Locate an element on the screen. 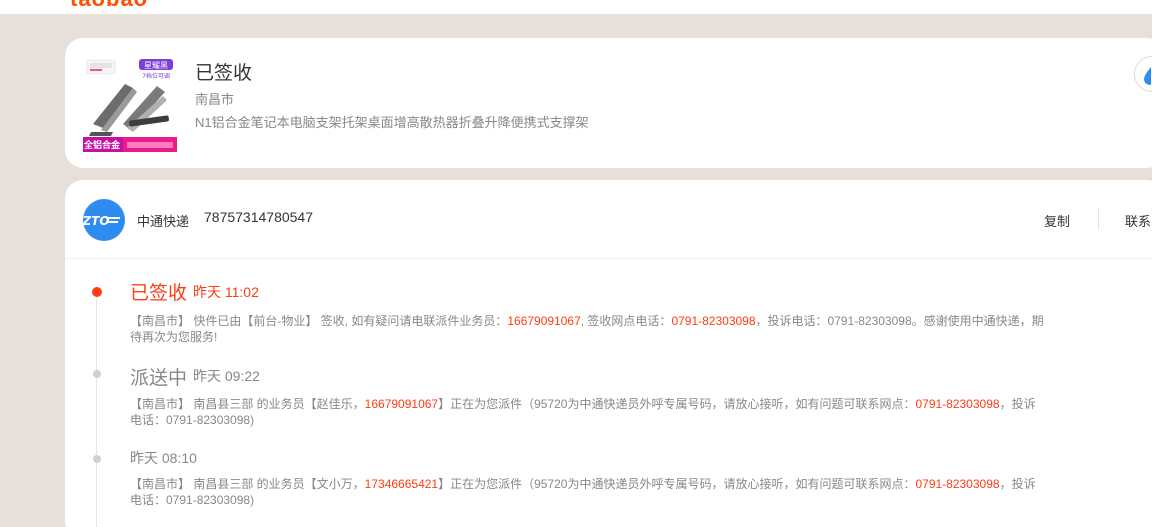 Image resolution: width=1152 pixels, height=527 pixels. timeline-line is located at coordinates (96, 410).